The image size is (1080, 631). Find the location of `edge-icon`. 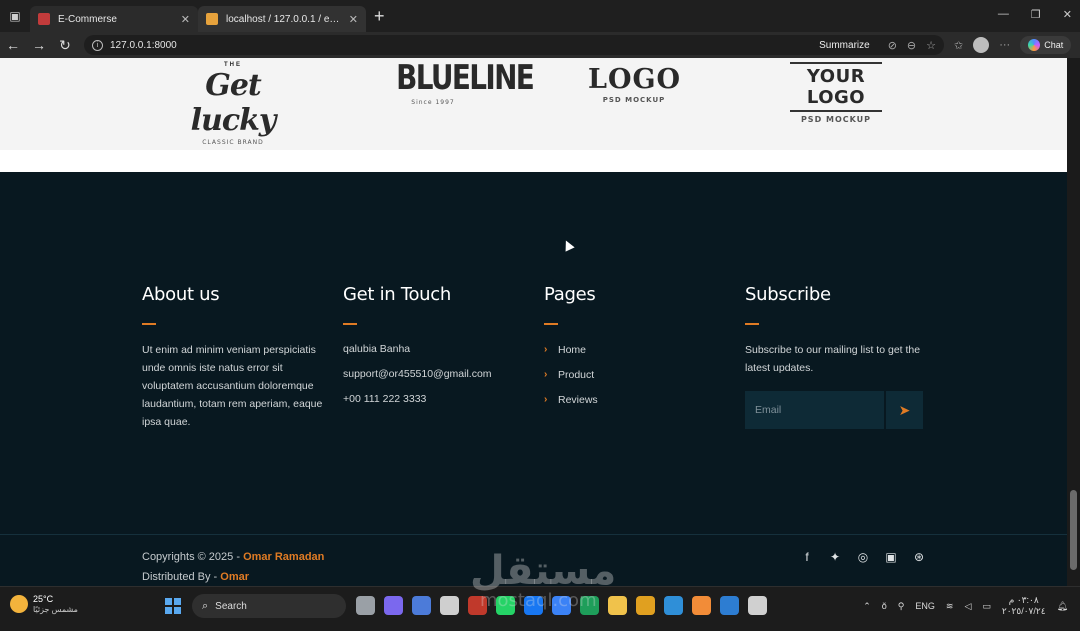

edge-icon is located at coordinates (673, 605).